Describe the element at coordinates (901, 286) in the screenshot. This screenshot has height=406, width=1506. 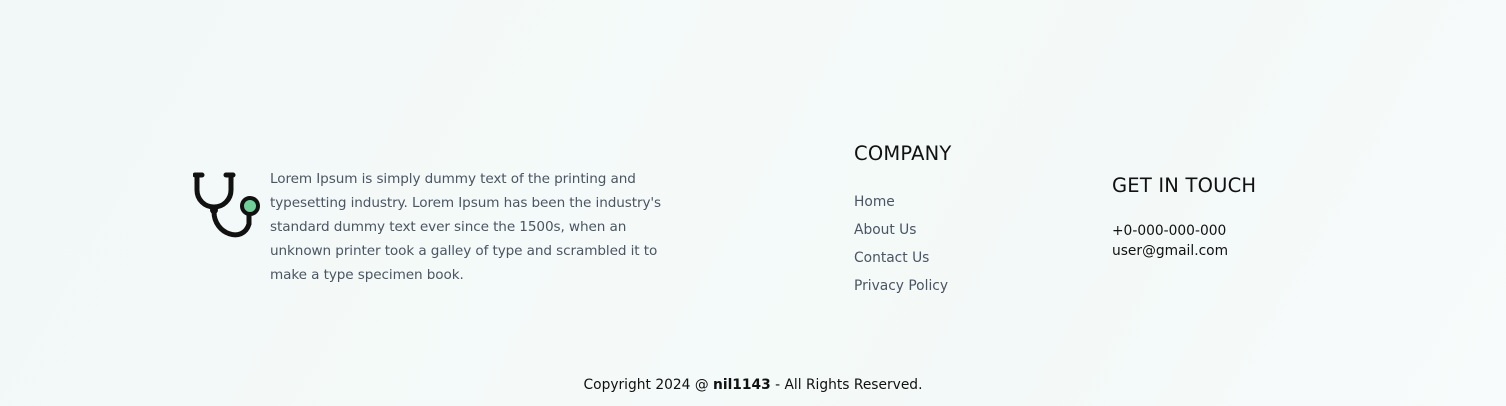
I see `link-privacy-policy: Privacy Policy` at that location.